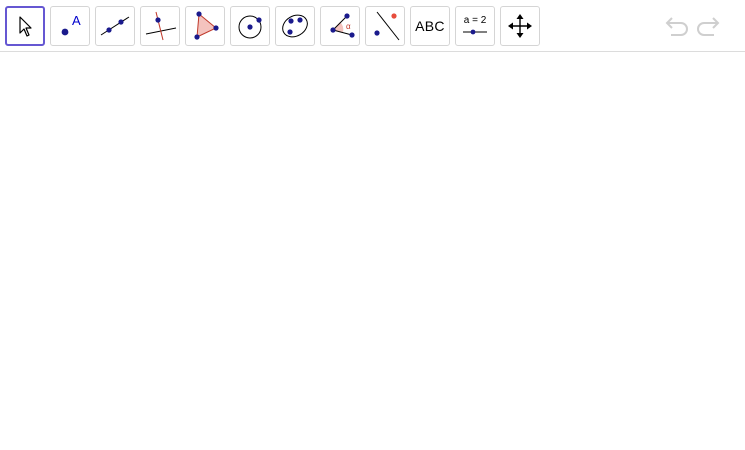 This screenshot has height=450, width=745. I want to click on angle-tool-button: α, so click(340, 26).